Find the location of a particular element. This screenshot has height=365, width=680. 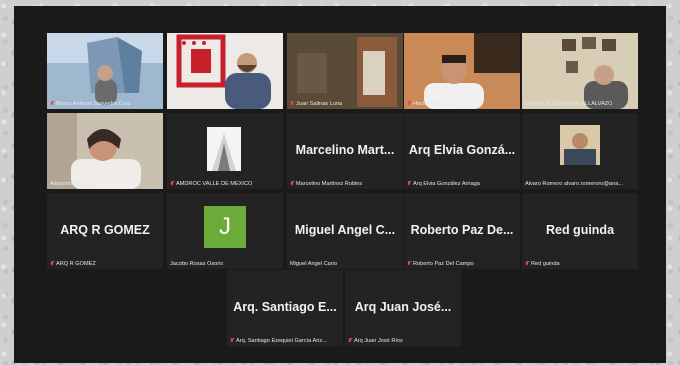

participant-tile-15: Red guinda Red guinda is located at coordinates (580, 231).